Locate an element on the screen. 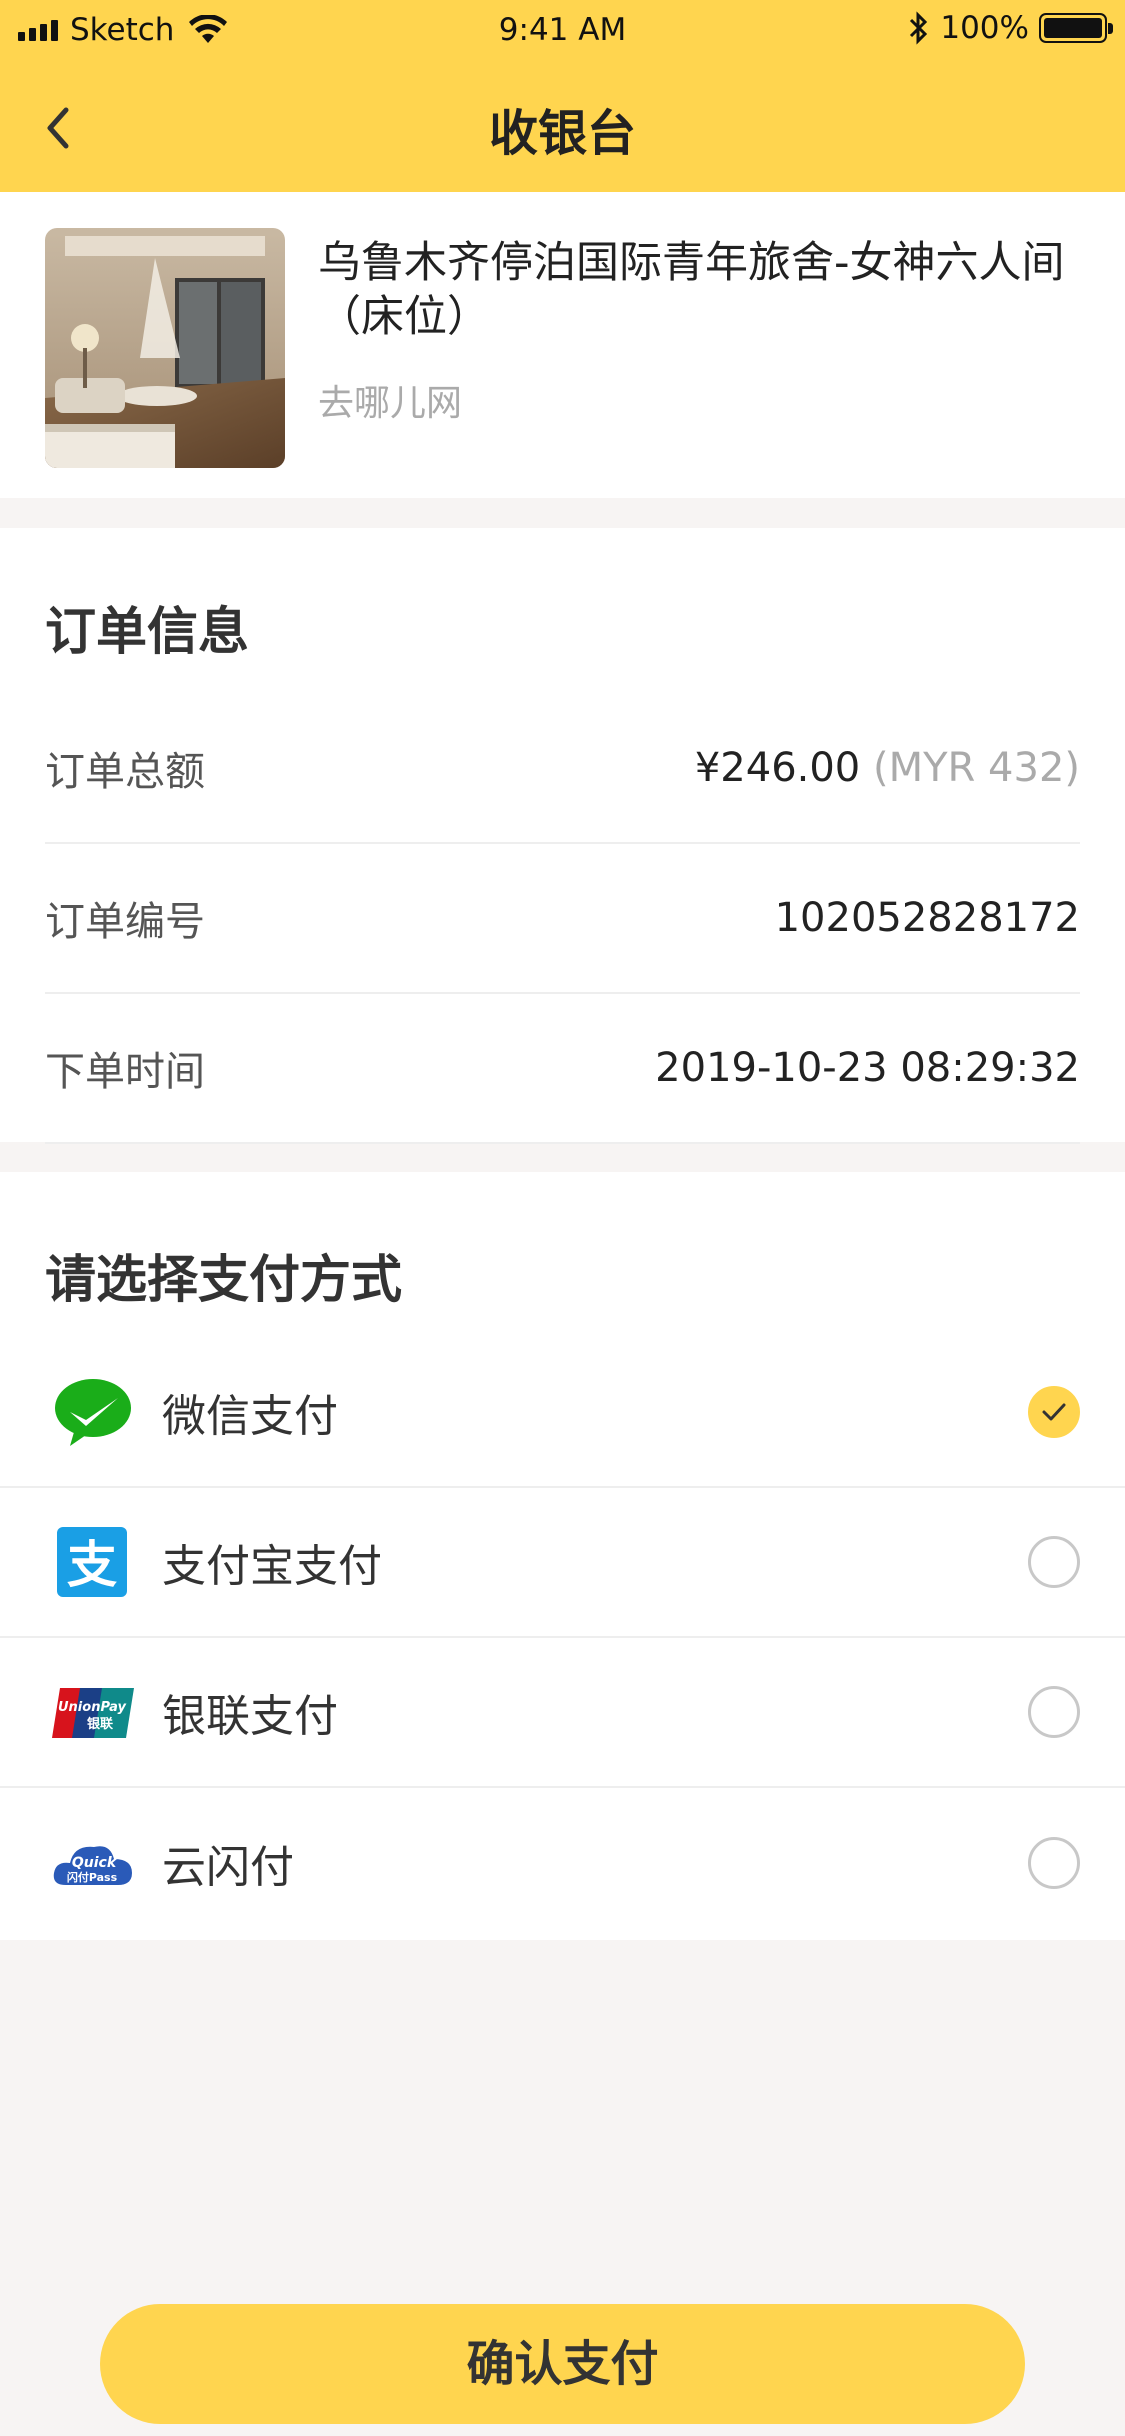 Image resolution: width=1125 pixels, height=2436 pixels. order-time-value: 2019-10-23 08:29:32 is located at coordinates (867, 1068).